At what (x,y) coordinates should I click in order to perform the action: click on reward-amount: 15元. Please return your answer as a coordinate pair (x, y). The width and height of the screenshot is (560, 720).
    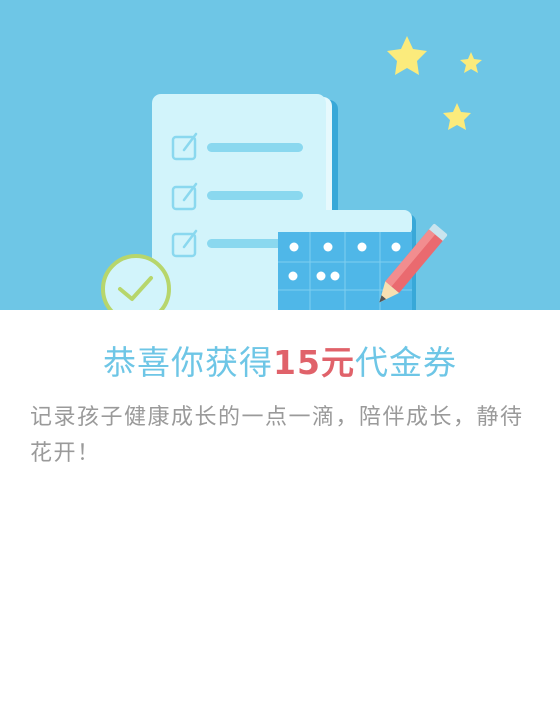
    Looking at the image, I should click on (314, 362).